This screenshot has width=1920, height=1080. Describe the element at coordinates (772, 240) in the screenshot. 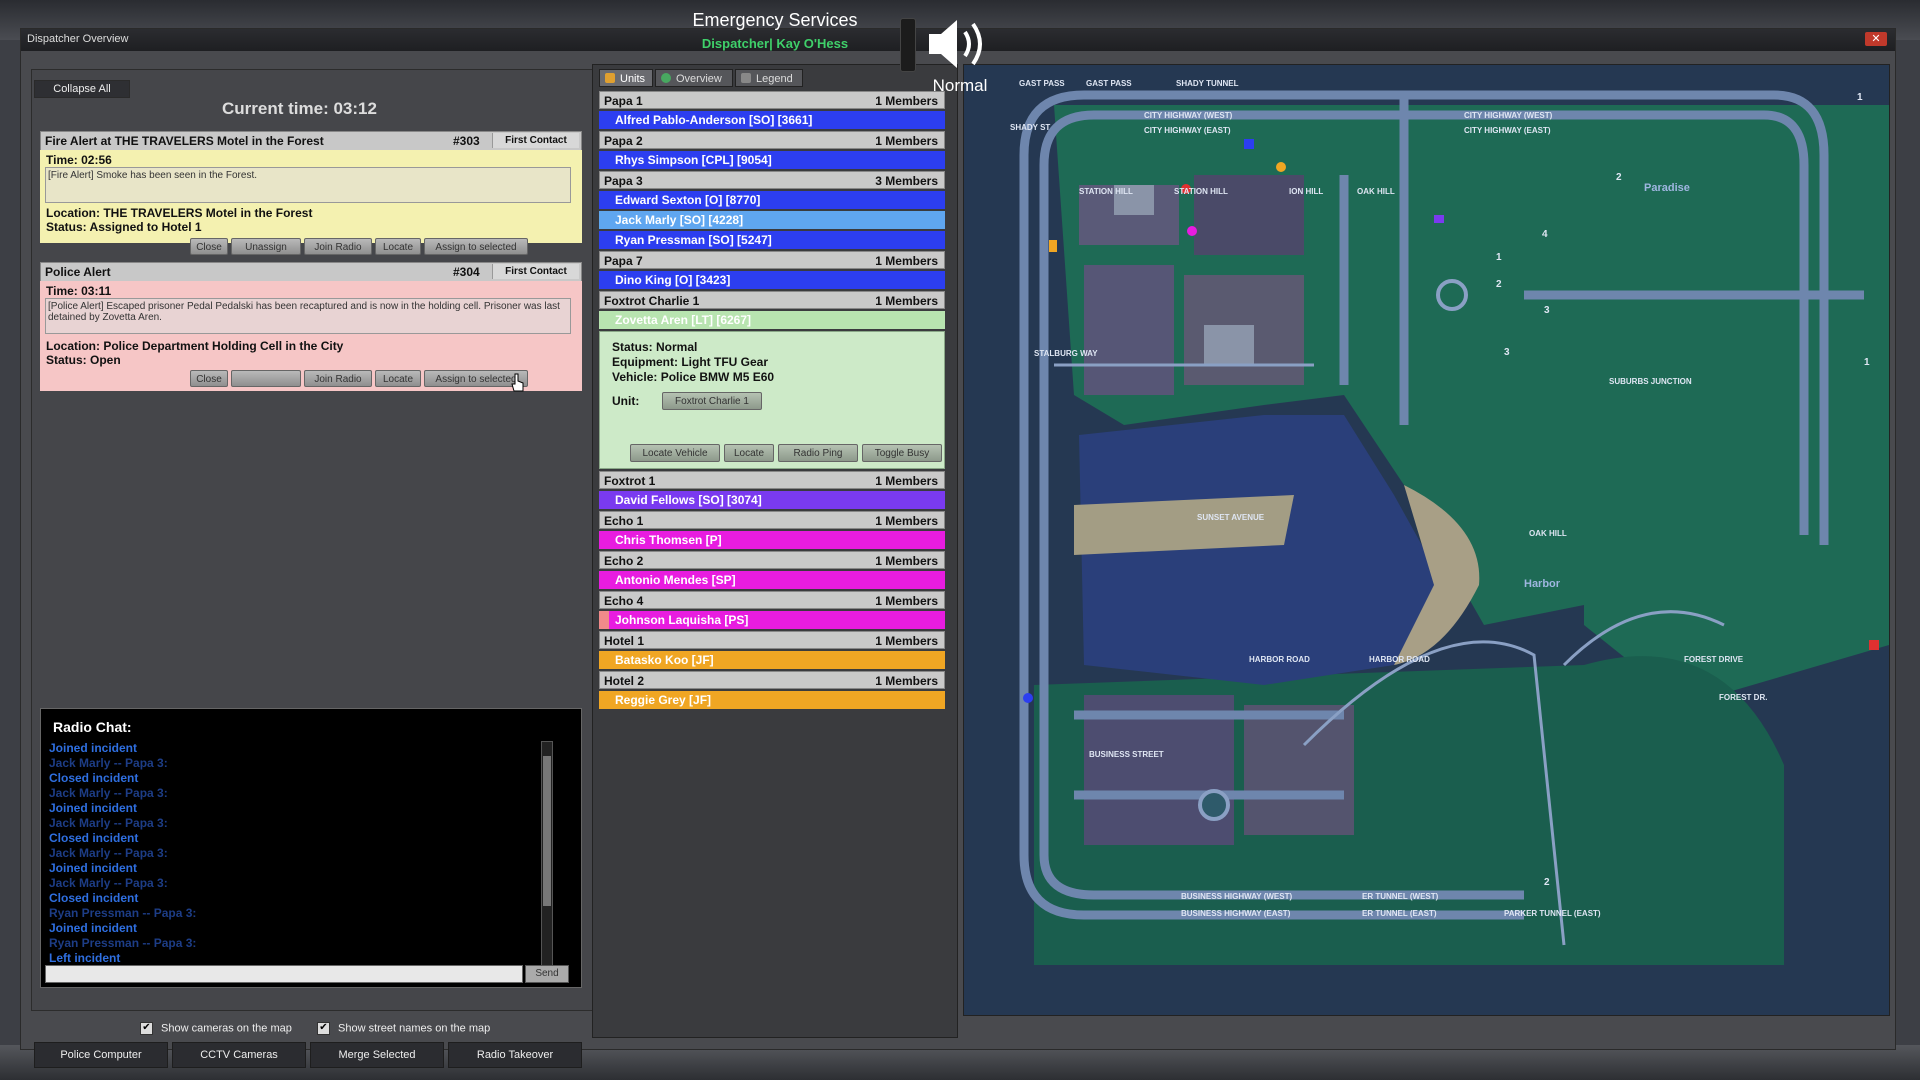

I see `unit-member-row: Ryan Pressman [SO] [5247]` at that location.